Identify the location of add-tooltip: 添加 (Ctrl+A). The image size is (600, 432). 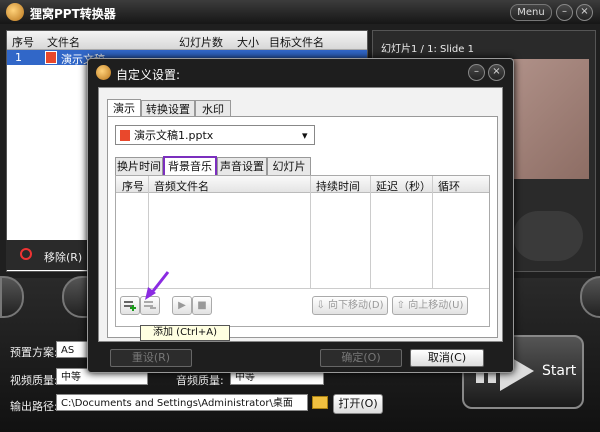
(185, 333).